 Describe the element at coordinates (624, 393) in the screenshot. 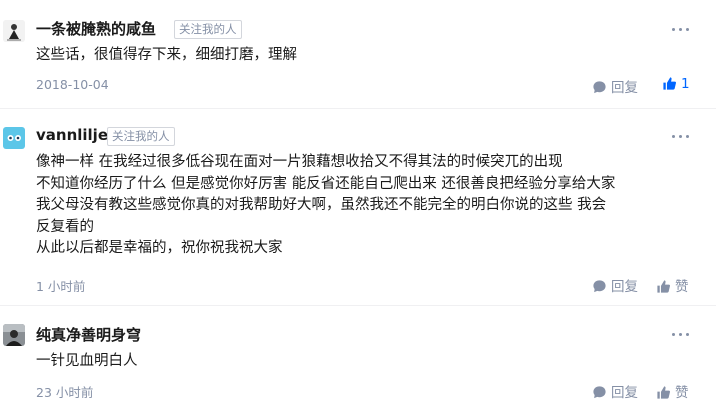

I see `reply-label: 回复` at that location.